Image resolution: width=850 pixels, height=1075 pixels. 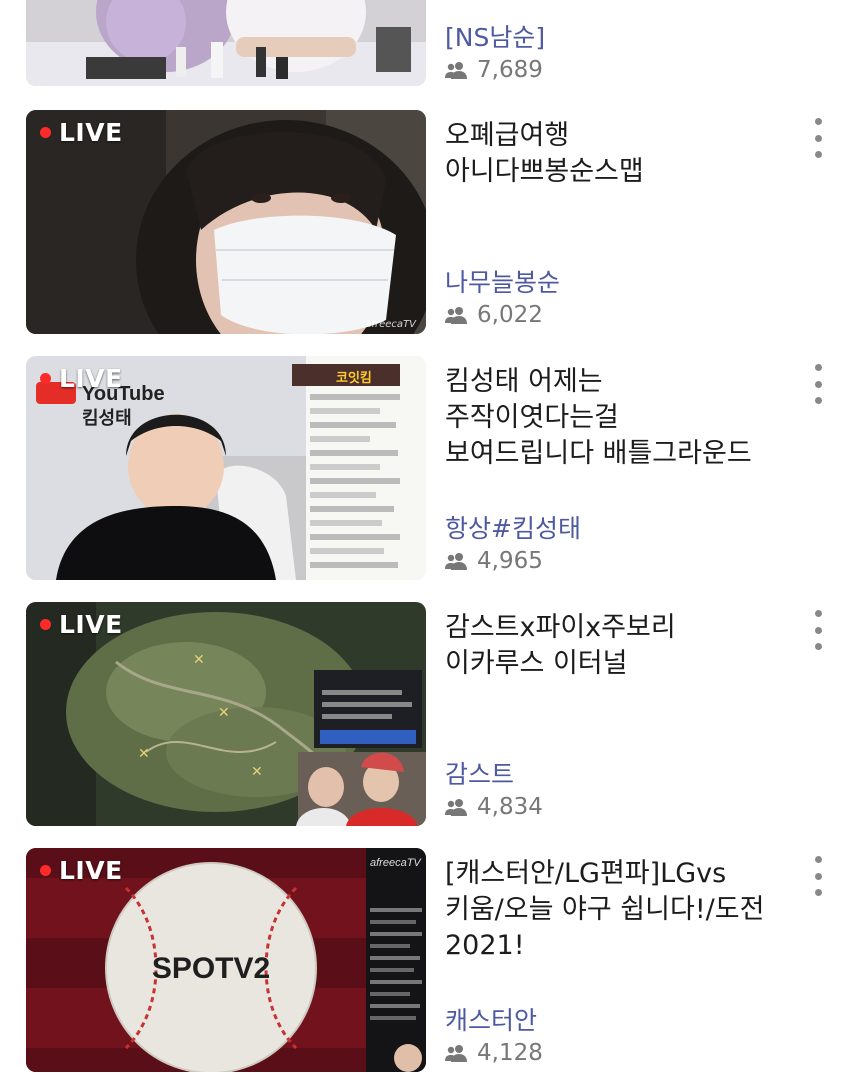 I want to click on stream-title: [캐스터안/LG편파]LGvs 키움/오늘 야구 쉽니다!/도전 2021!, so click(x=617, y=910).